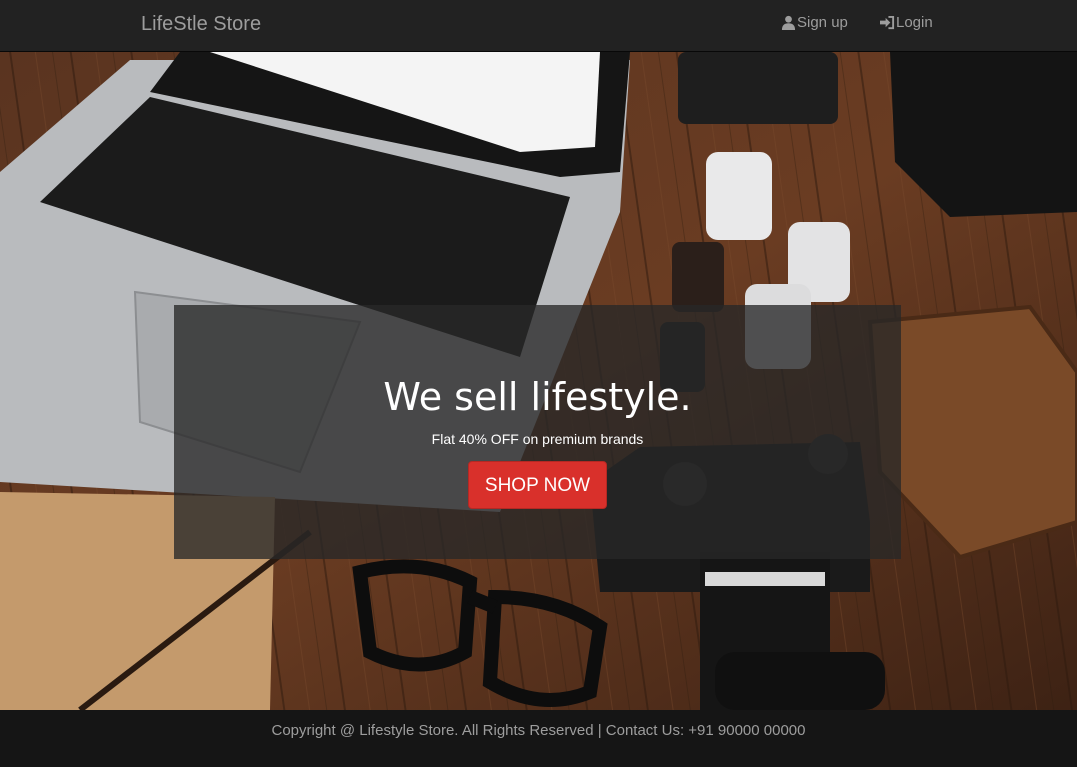  What do you see at coordinates (788, 22) in the screenshot?
I see `user-icon` at bounding box center [788, 22].